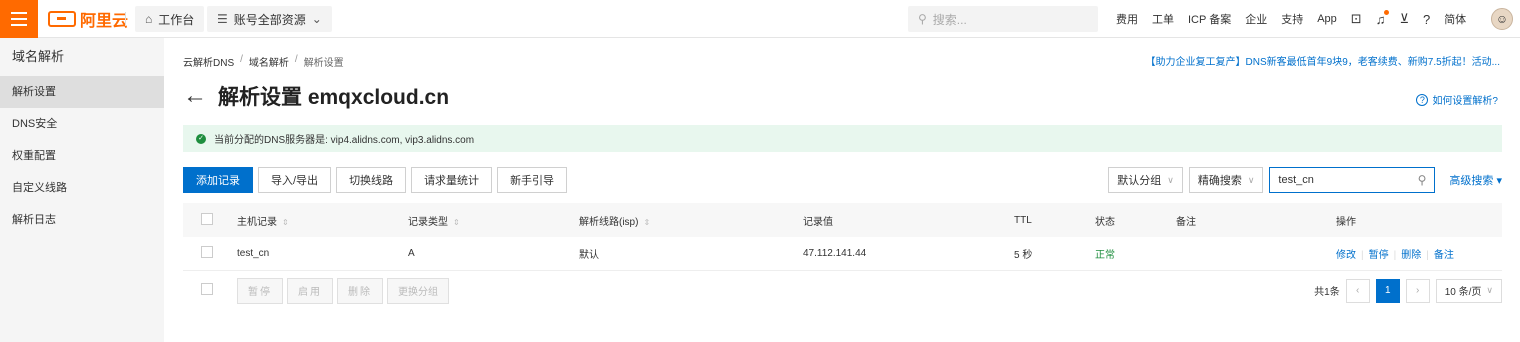  What do you see at coordinates (842, 220) in the screenshot?
I see `table-header-row: 主机记录 ⇕ 记录类型 ⇕ 解析线路(isp) ⇕ 记录值 TTL 状态 备注 操作` at bounding box center [842, 220].